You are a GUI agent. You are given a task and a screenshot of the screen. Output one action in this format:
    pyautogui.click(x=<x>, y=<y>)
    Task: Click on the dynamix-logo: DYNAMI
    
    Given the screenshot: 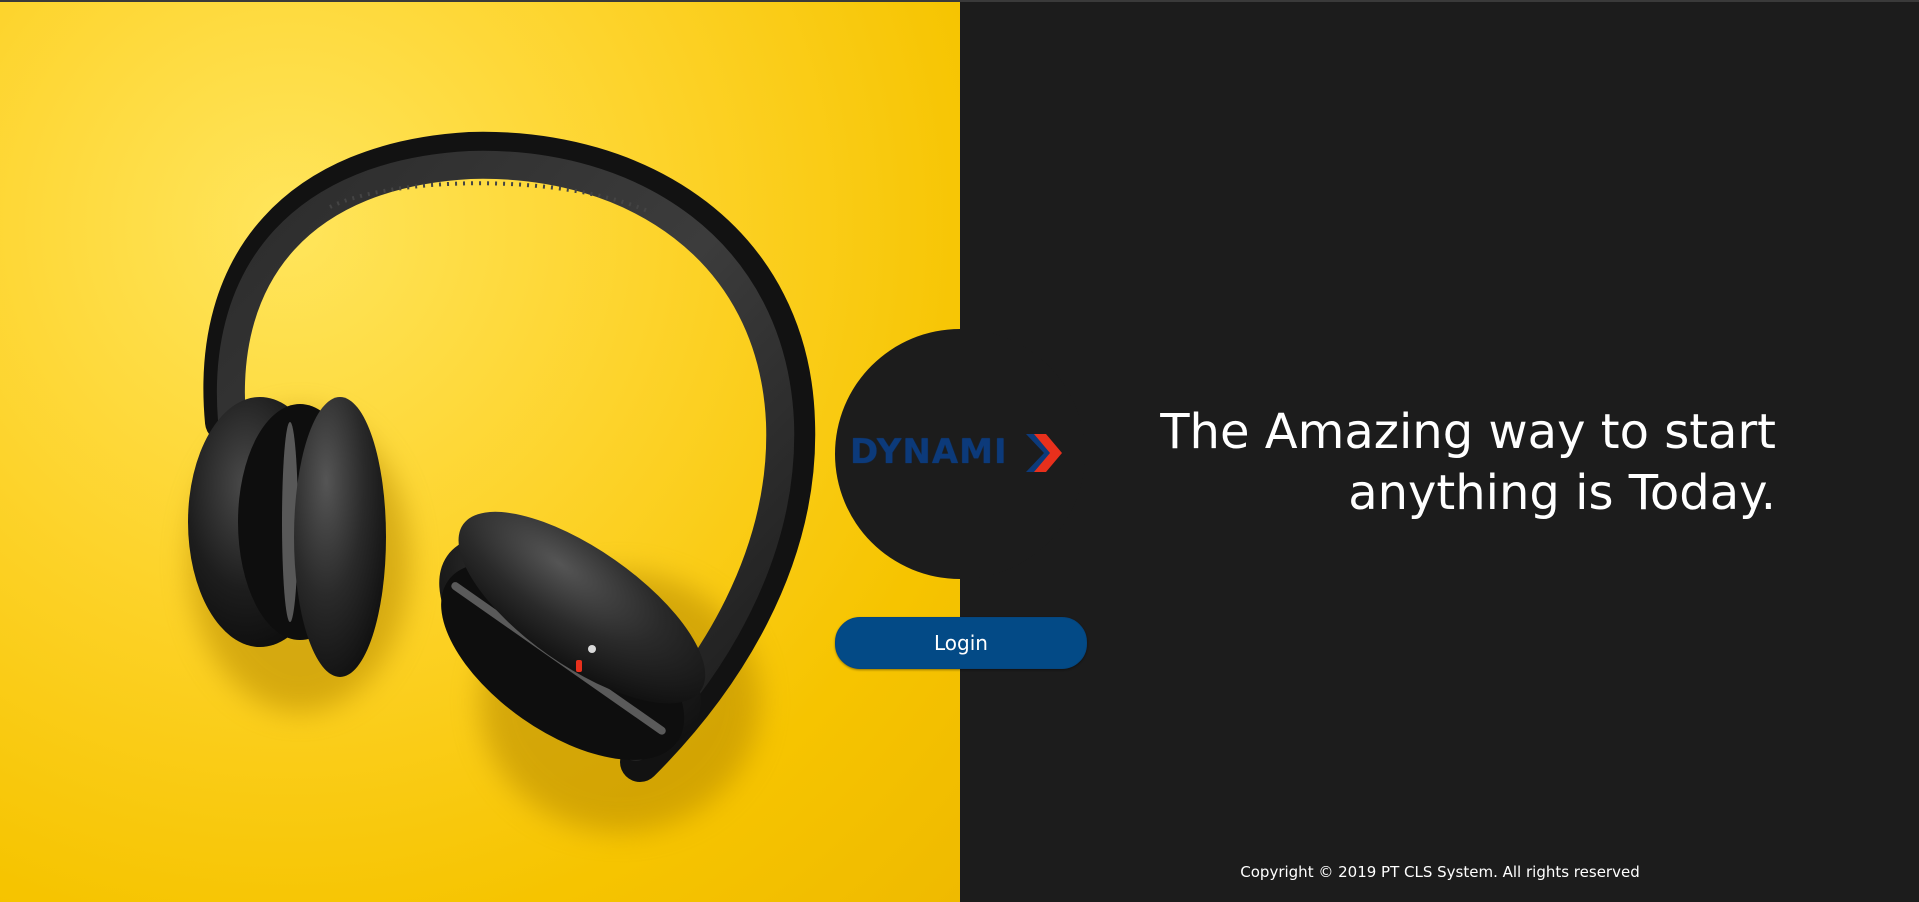 What is the action you would take?
    pyautogui.click(x=960, y=452)
    